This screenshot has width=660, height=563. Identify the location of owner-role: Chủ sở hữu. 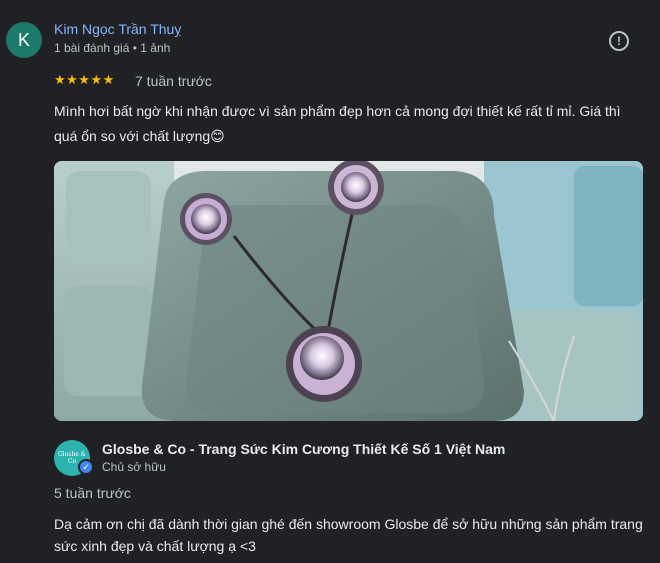
(134, 467).